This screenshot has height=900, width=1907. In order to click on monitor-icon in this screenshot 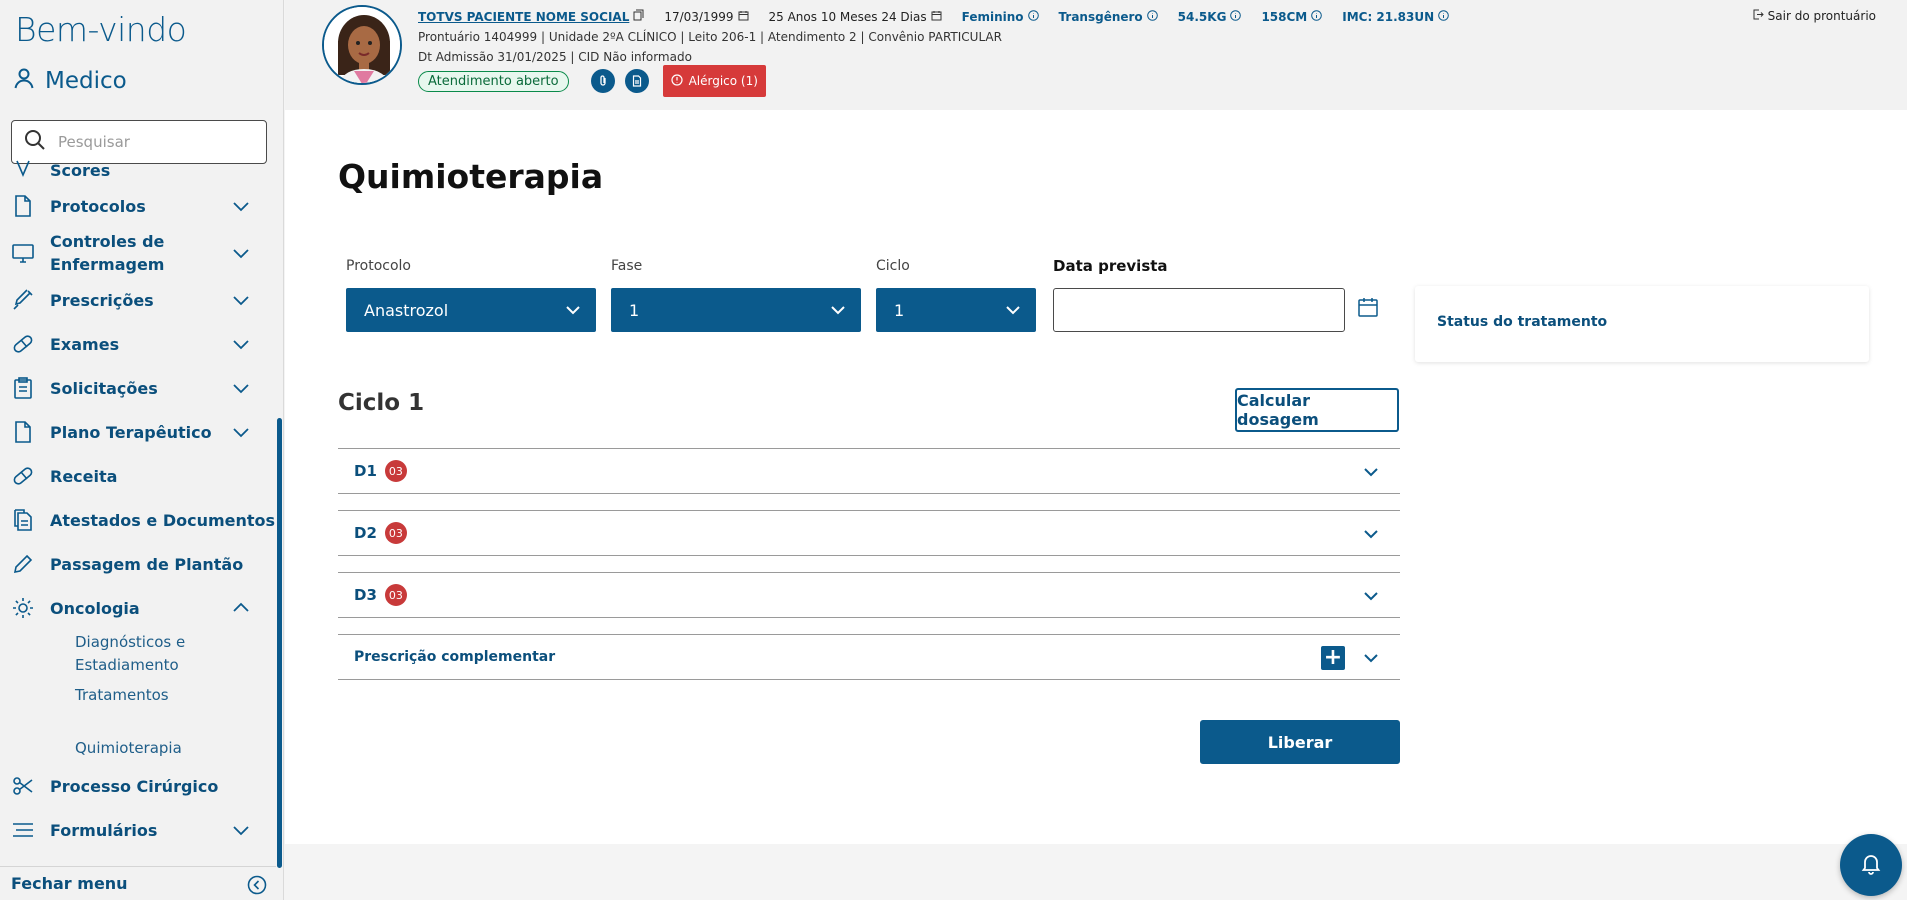, I will do `click(23, 253)`.